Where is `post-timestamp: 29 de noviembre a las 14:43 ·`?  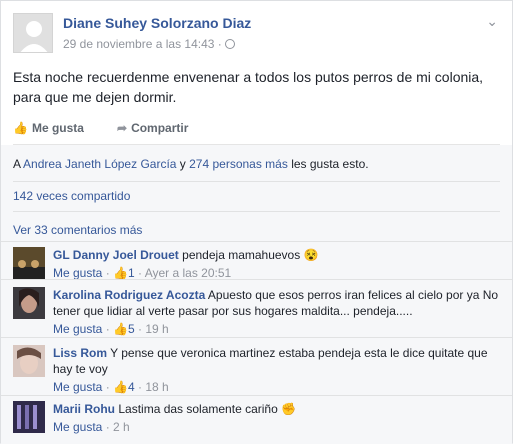 post-timestamp: 29 de noviembre a las 14:43 · is located at coordinates (149, 44).